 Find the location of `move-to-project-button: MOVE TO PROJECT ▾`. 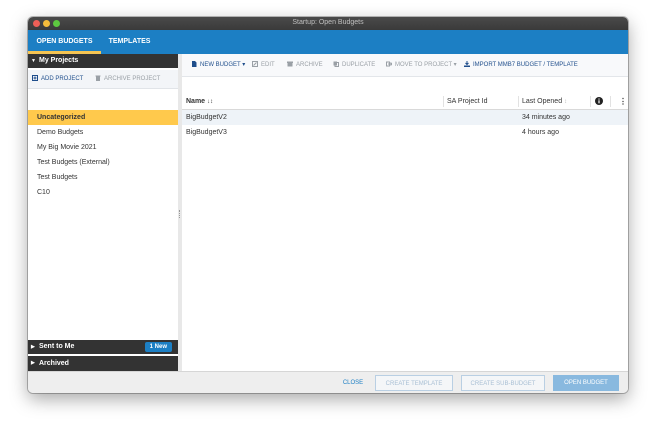

move-to-project-button: MOVE TO PROJECT ▾ is located at coordinates (421, 65).